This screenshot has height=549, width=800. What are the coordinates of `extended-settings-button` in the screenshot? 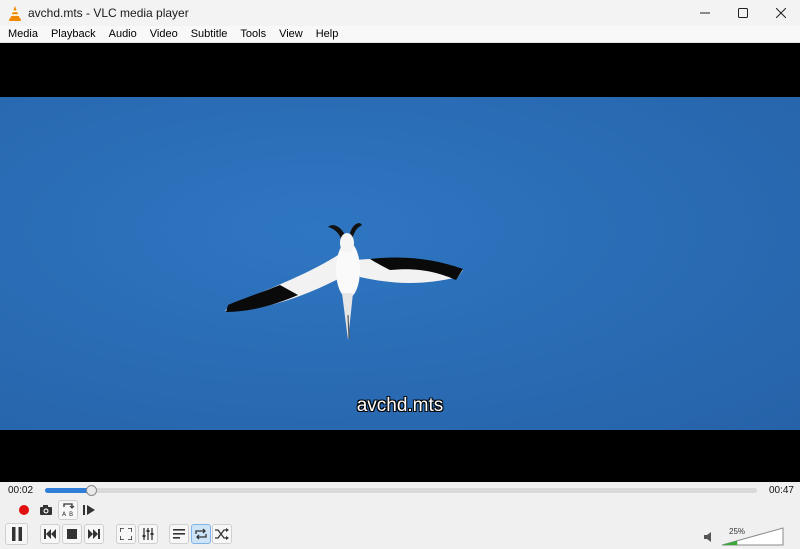 It's located at (148, 534).